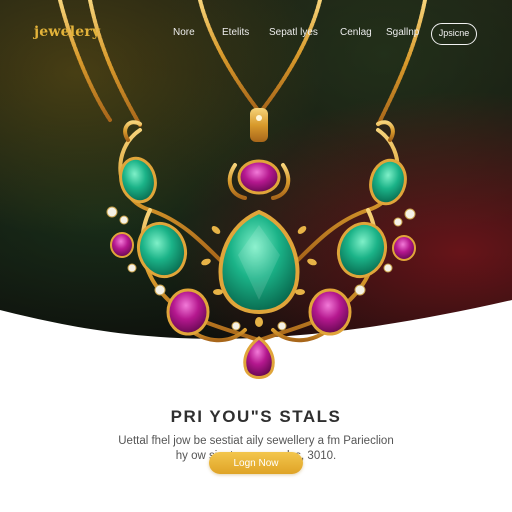 The image size is (512, 512). What do you see at coordinates (256, 416) in the screenshot?
I see `hero-headline: PRI YOU"S STALS` at bounding box center [256, 416].